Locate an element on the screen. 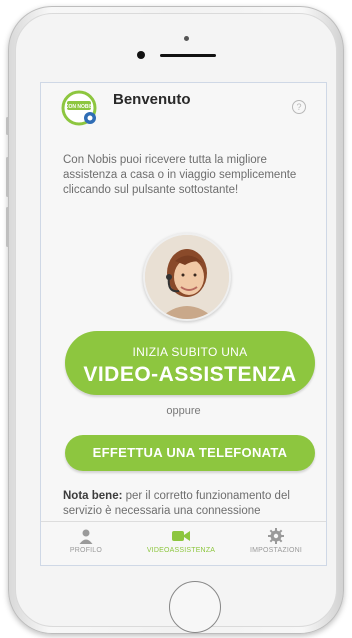 This screenshot has height=638, width=352. video-button-line1: INIZIA SUBITO UNA is located at coordinates (190, 352).